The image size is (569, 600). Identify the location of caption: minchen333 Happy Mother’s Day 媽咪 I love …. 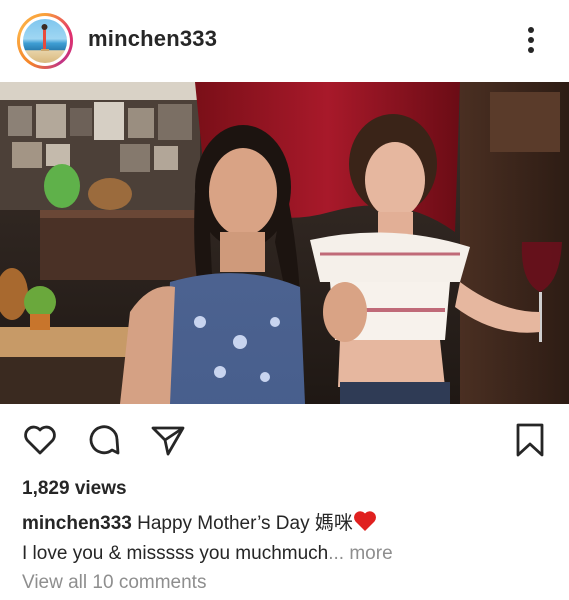
(287, 539).